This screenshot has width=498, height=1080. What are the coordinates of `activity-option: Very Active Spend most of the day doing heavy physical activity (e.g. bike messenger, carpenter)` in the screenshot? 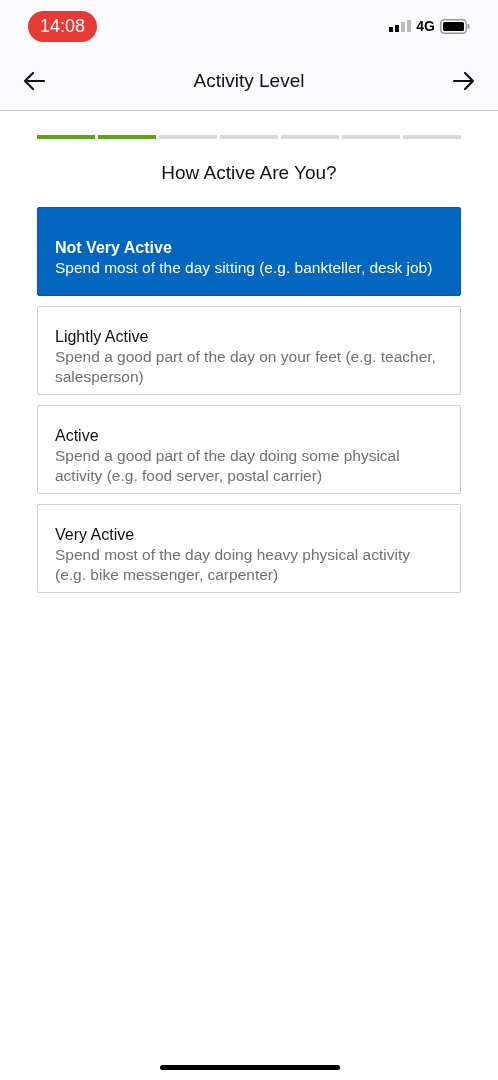 It's located at (249, 548).